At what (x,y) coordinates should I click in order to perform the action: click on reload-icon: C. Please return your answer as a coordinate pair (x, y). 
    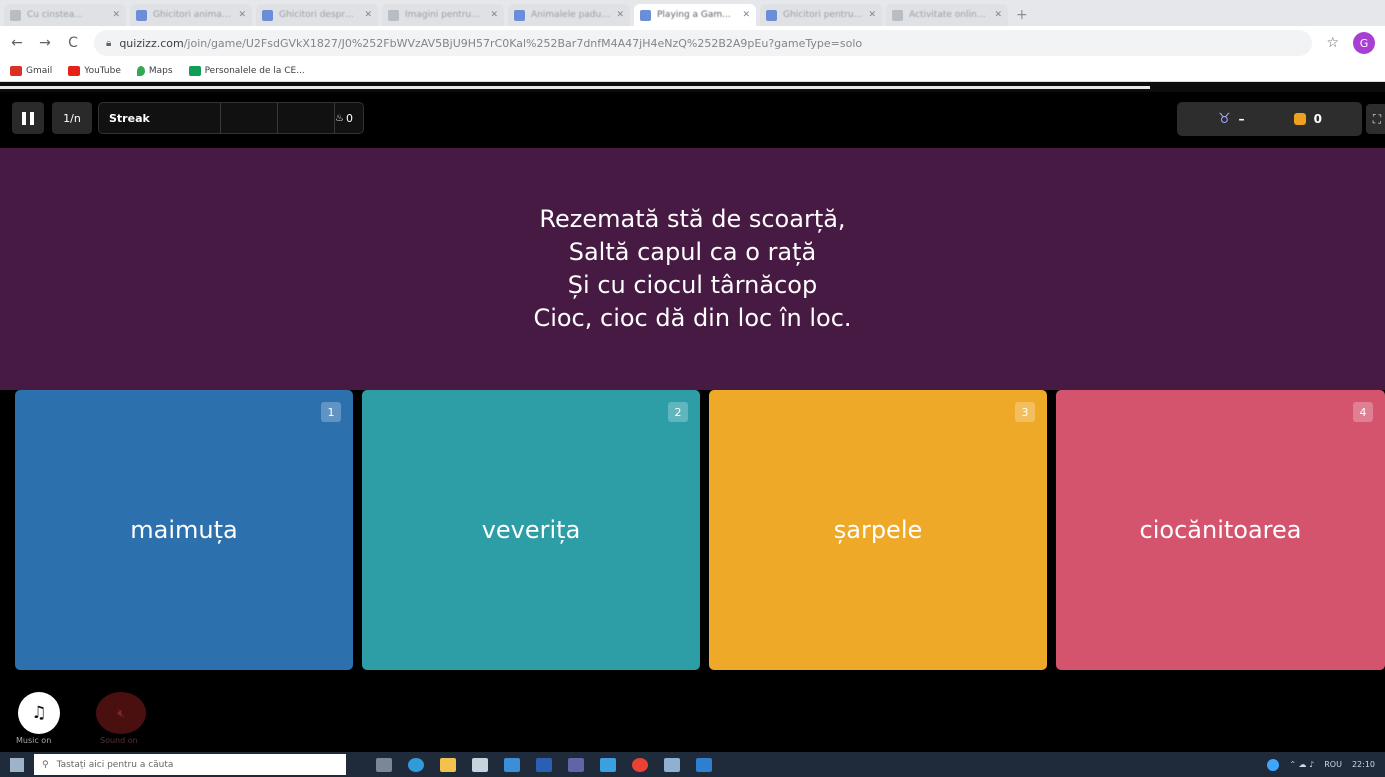
    Looking at the image, I should click on (73, 43).